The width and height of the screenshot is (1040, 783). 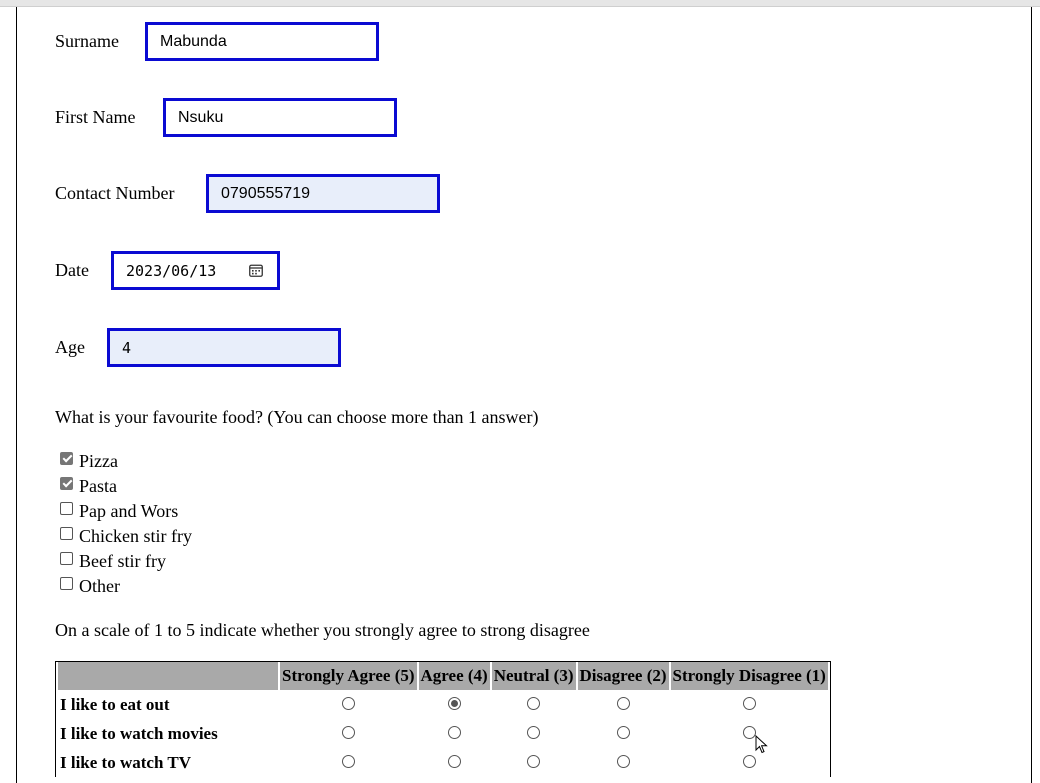 I want to click on food-option-beef-stir-fry: Beef stir fry, so click(x=113, y=561).